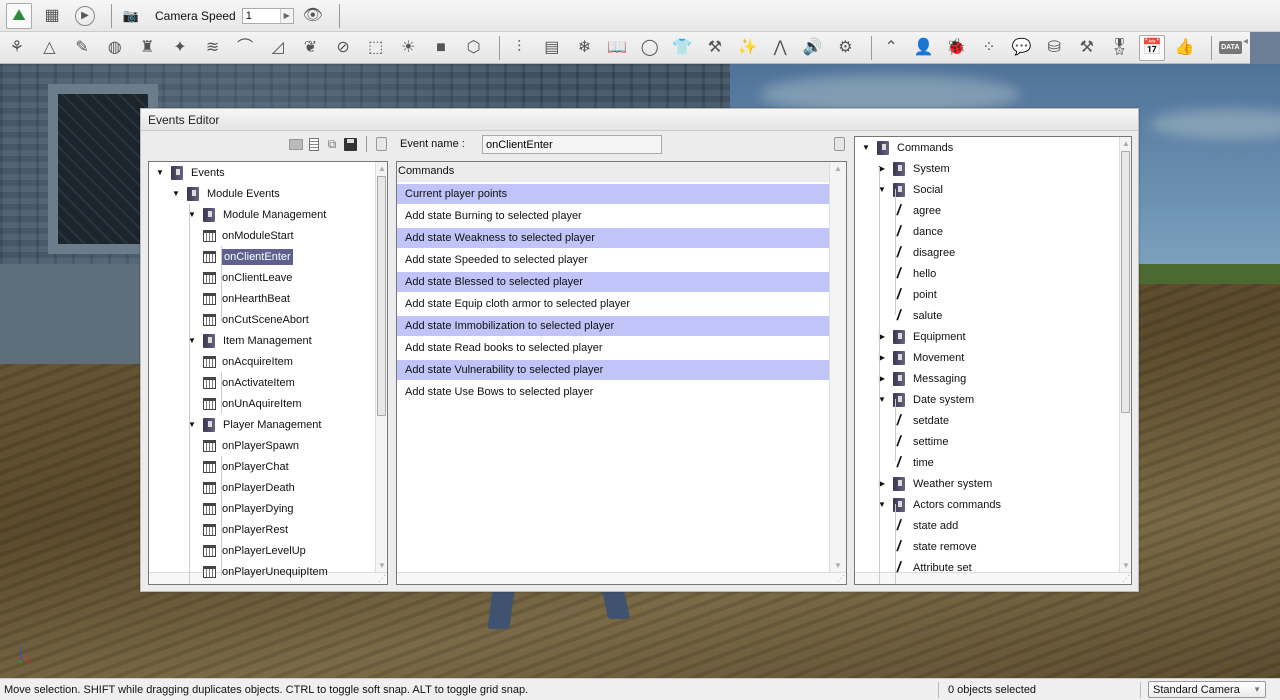 The width and height of the screenshot is (1280, 700). Describe the element at coordinates (989, 48) in the screenshot. I see `nodes-button: ⁘` at that location.